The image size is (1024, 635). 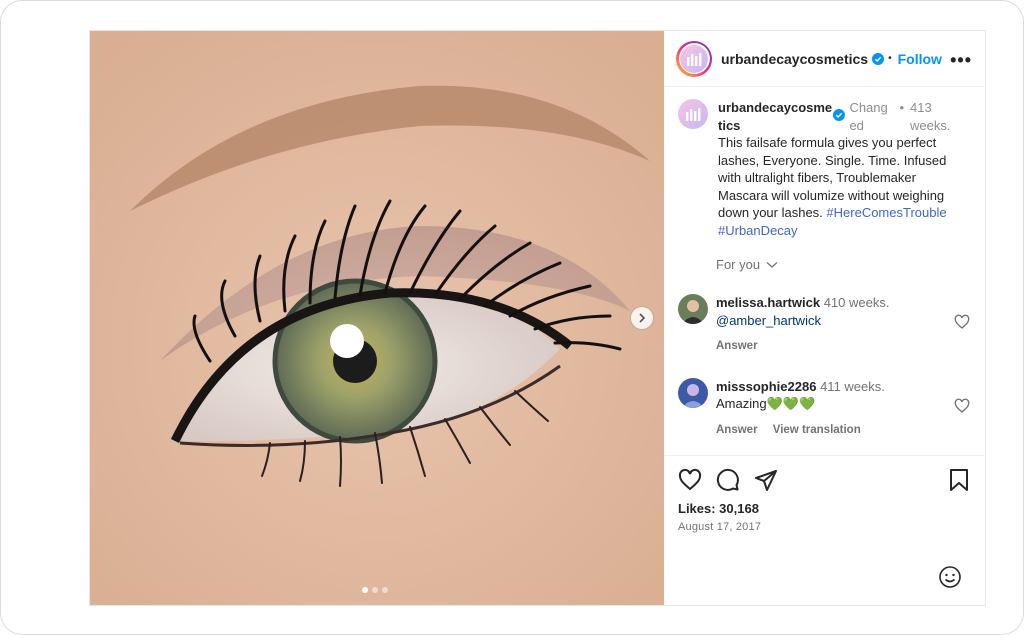 I want to click on for-you-dropdown: For you, so click(x=843, y=264).